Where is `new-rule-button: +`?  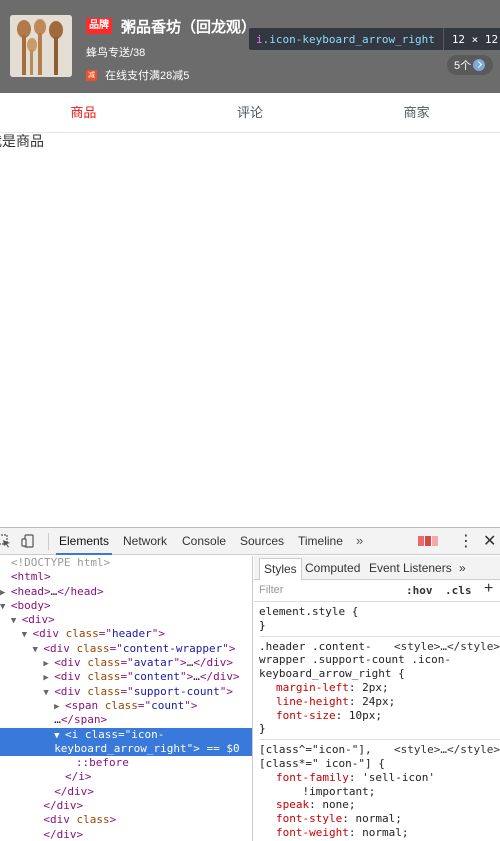 new-rule-button: + is located at coordinates (488, 589).